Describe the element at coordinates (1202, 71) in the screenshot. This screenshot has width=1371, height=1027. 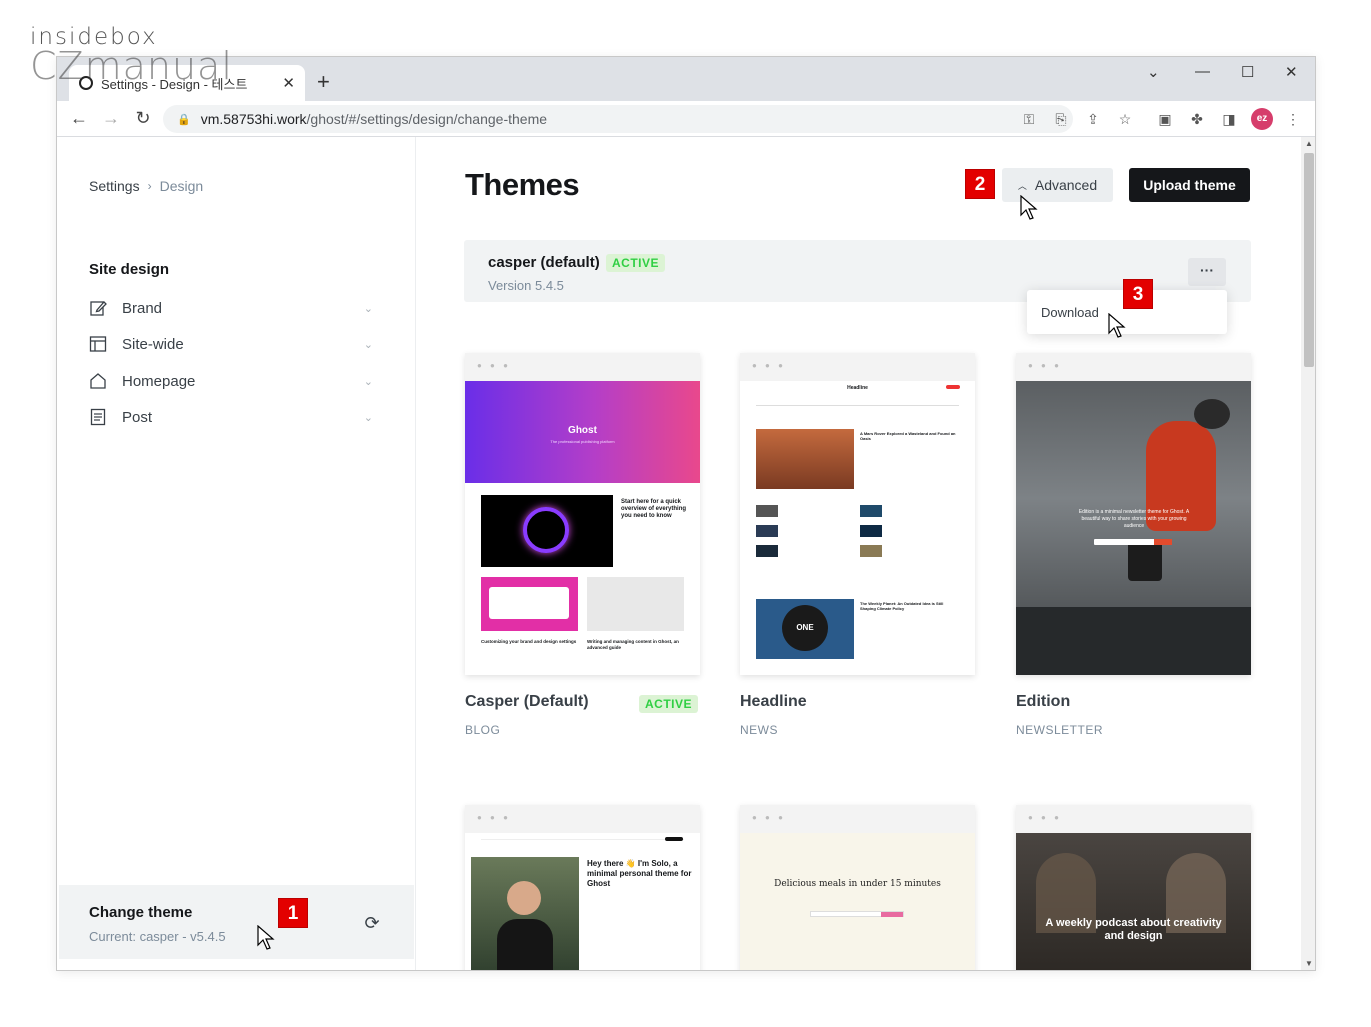
I see `minimize-icon: —` at that location.